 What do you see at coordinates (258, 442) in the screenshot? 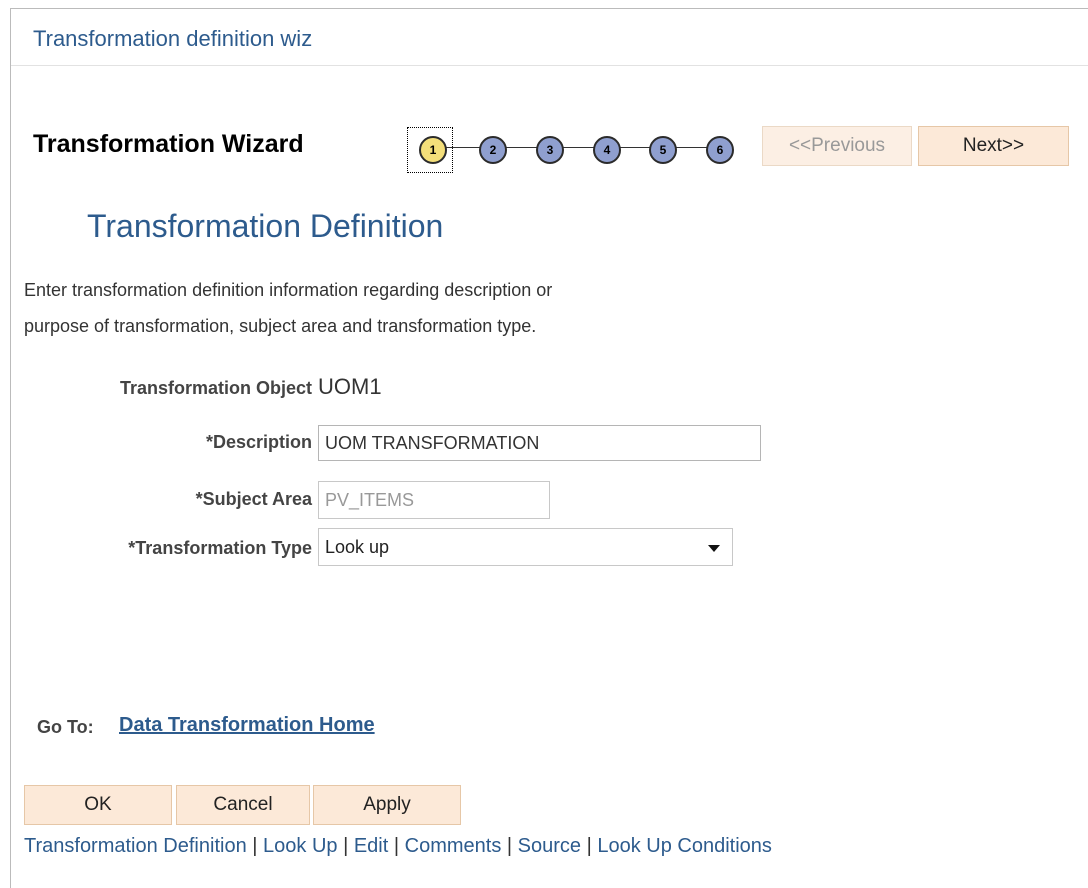
I see `description-label: *Description` at bounding box center [258, 442].